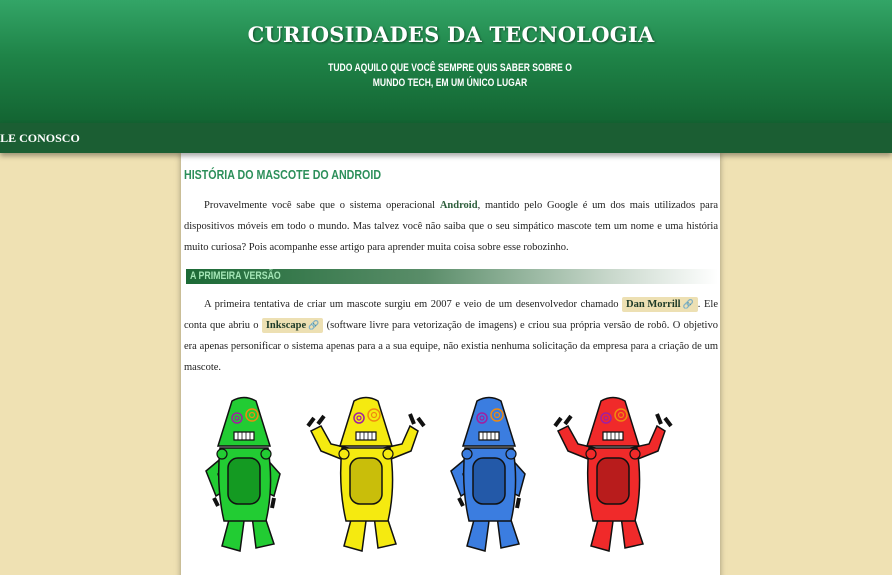 The width and height of the screenshot is (892, 575). What do you see at coordinates (653, 304) in the screenshot?
I see `dan-morrill-link-label: Dan Morrill` at bounding box center [653, 304].